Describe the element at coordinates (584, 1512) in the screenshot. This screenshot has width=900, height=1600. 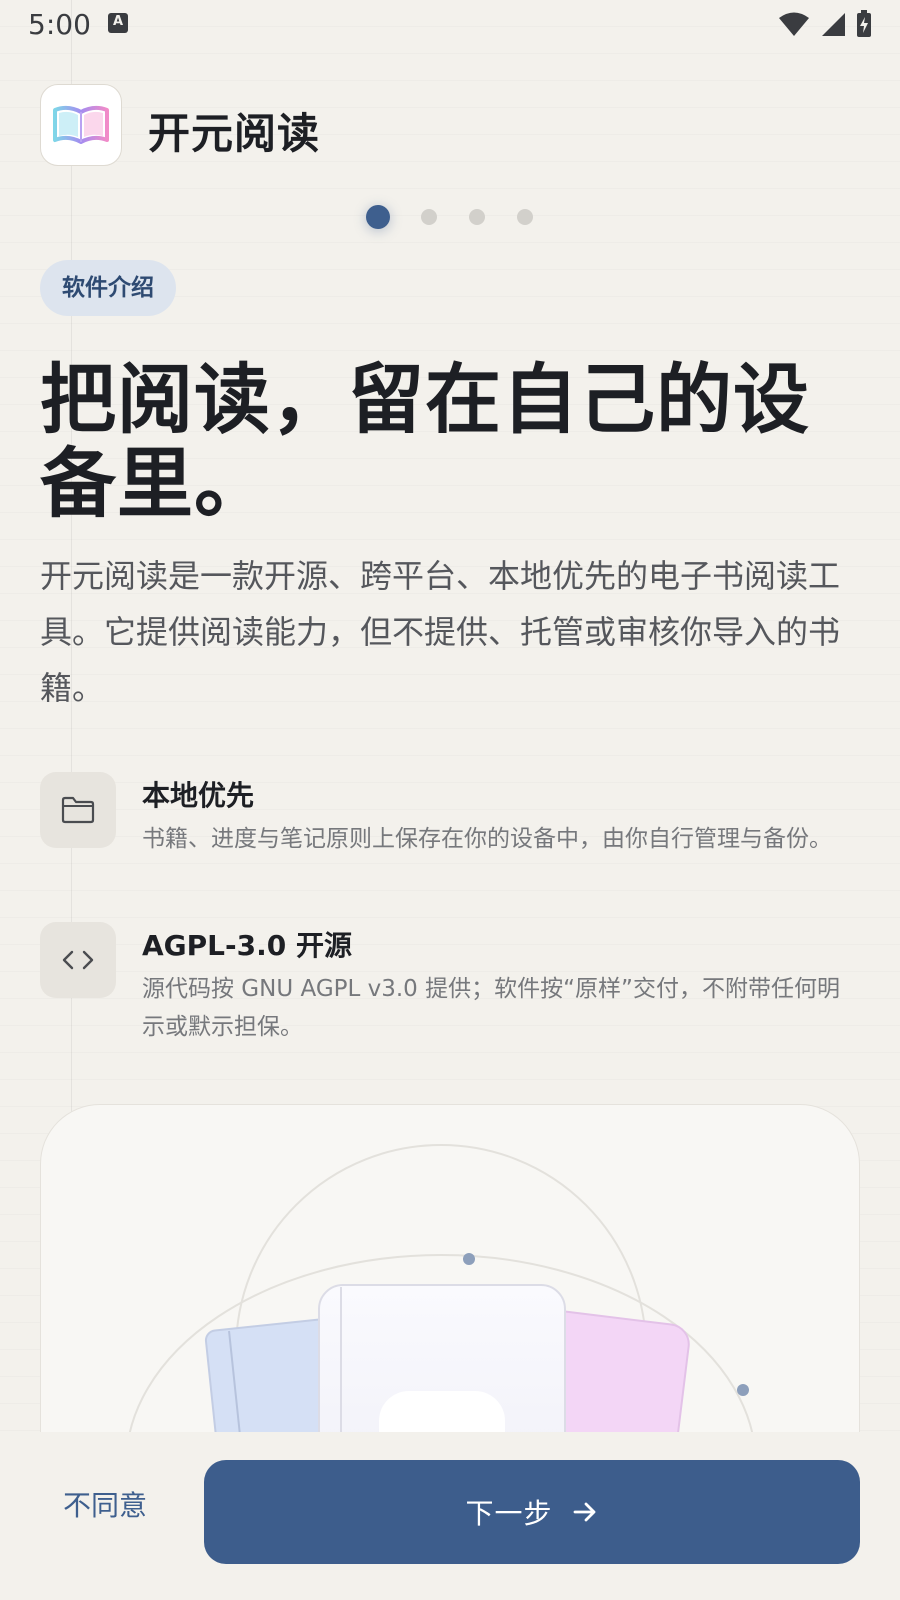
I see `arrow-right-icon` at that location.